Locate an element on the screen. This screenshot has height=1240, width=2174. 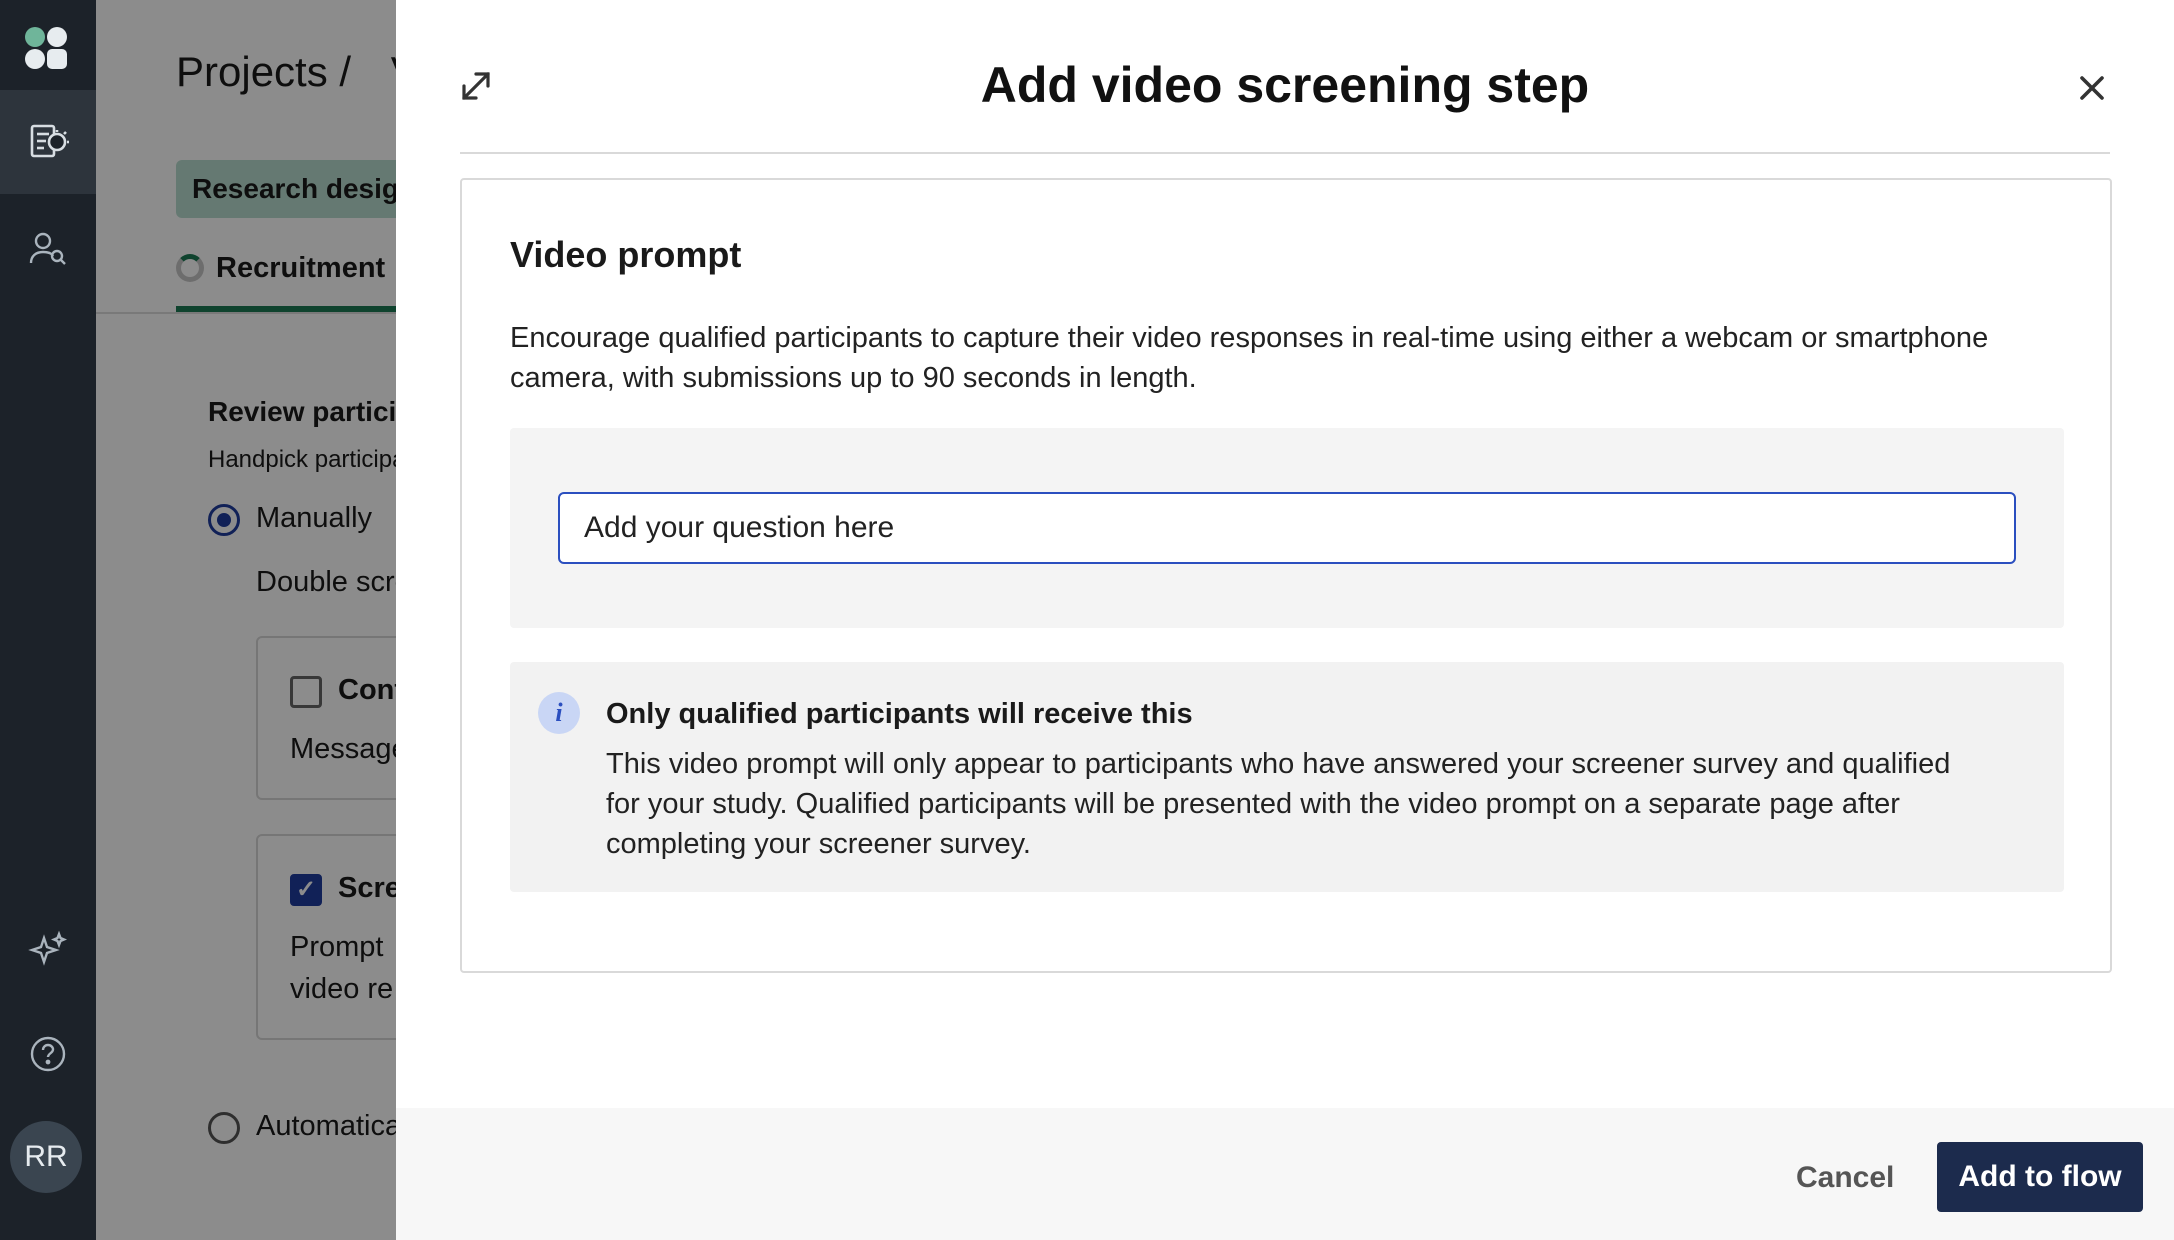
help-icon is located at coordinates (48, 1054).